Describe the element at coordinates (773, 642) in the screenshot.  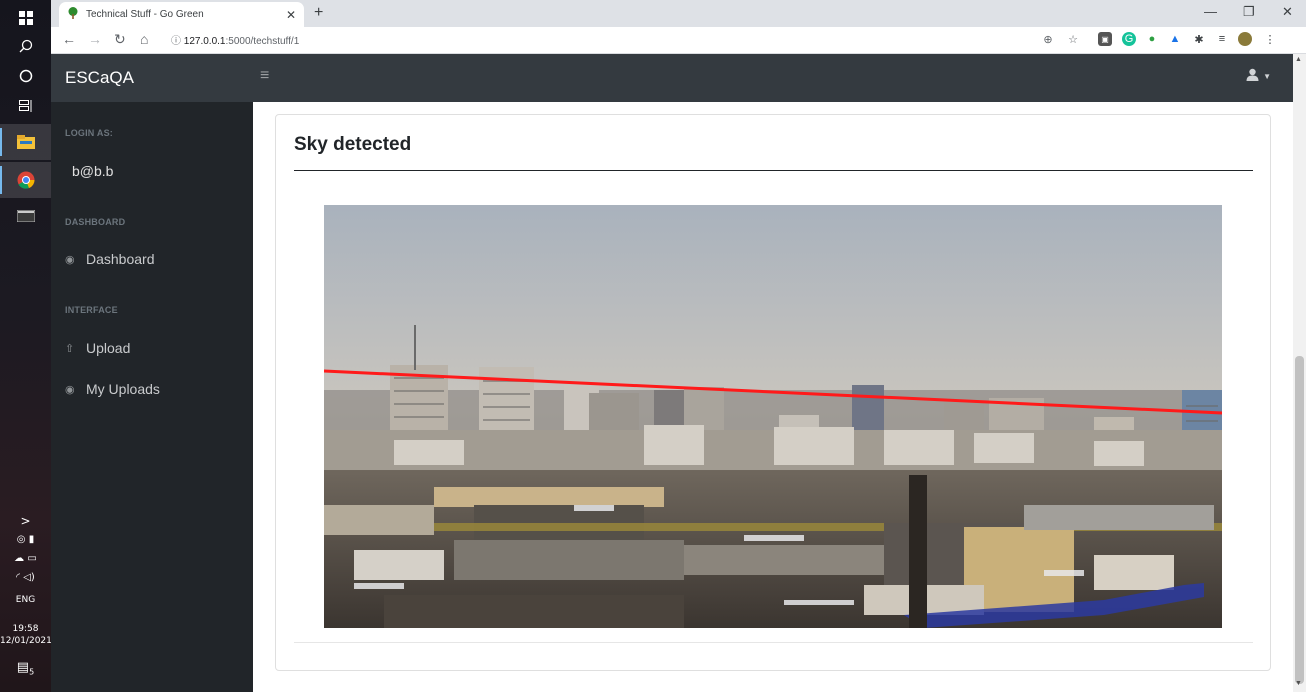
I see `card-footer-divider` at that location.